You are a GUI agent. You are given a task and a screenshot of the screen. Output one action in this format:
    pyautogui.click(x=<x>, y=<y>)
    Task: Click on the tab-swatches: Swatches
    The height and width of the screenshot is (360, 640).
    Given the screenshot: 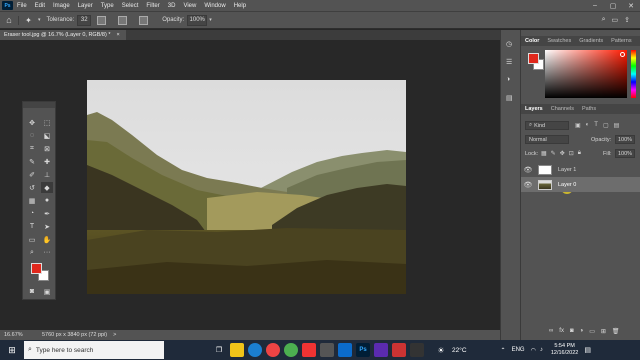 What is the action you would take?
    pyautogui.click(x=559, y=41)
    